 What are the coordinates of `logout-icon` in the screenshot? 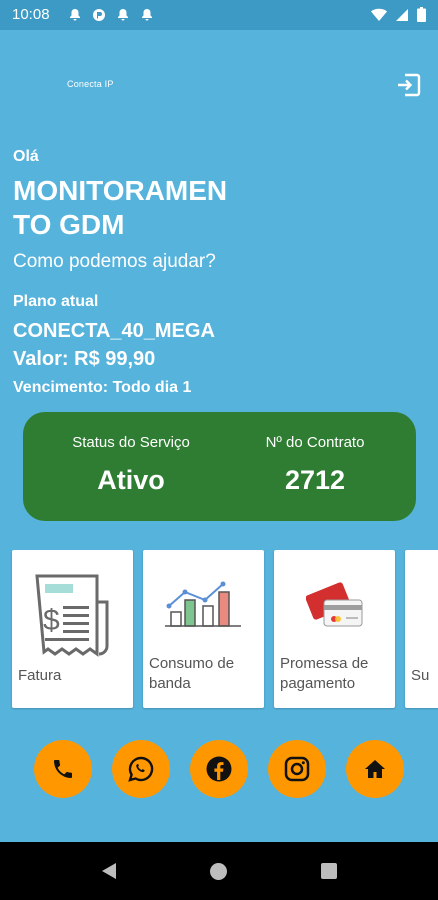 It's located at (409, 85).